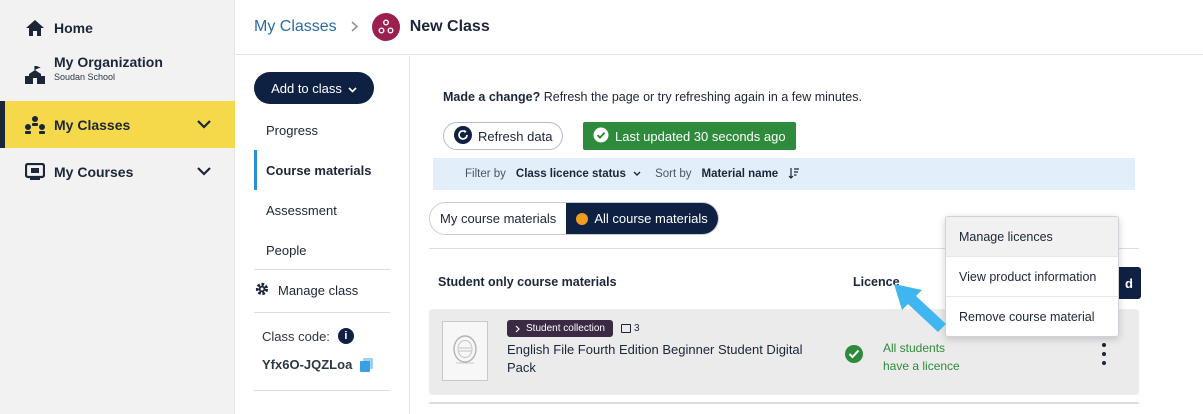  What do you see at coordinates (485, 174) in the screenshot?
I see `filter-by-label: Filter by` at bounding box center [485, 174].